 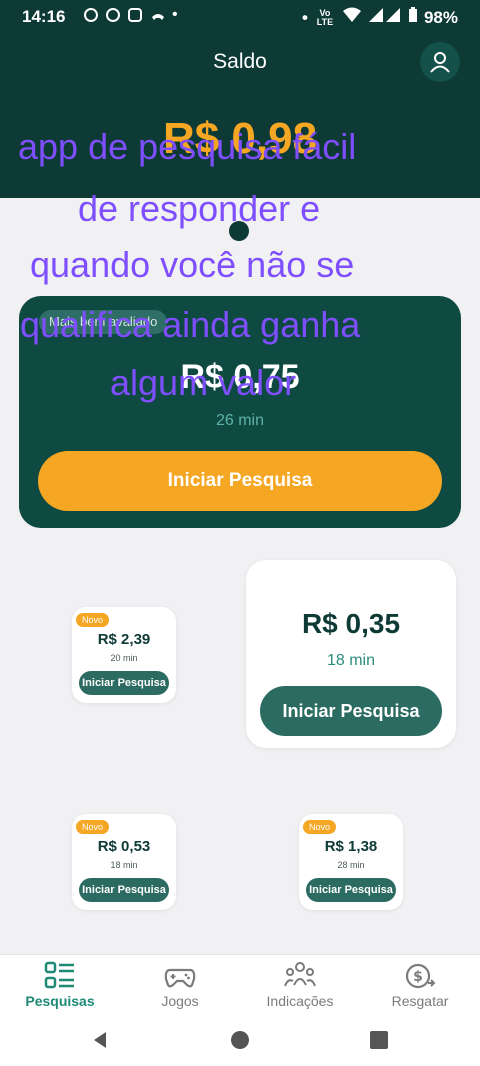 What do you see at coordinates (240, 1040) in the screenshot?
I see `home-icon` at bounding box center [240, 1040].